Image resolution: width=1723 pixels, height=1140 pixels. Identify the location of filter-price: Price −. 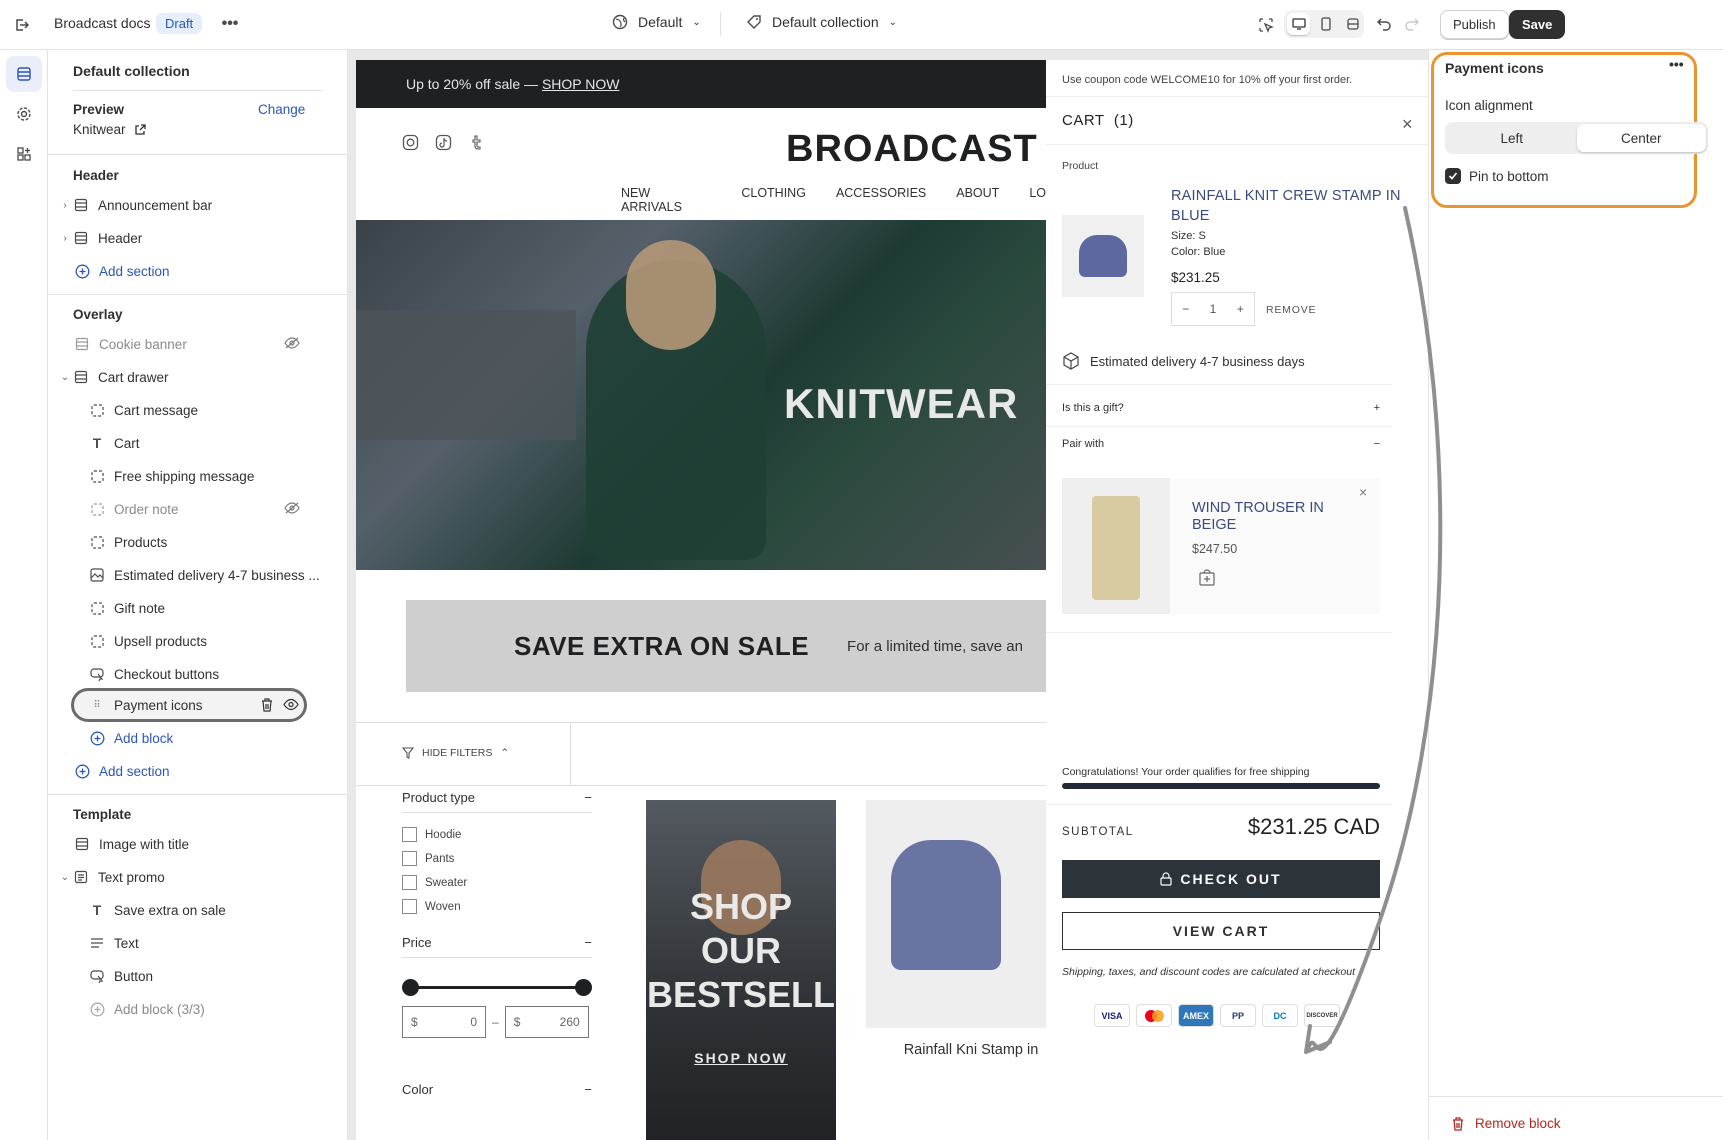
(497, 946).